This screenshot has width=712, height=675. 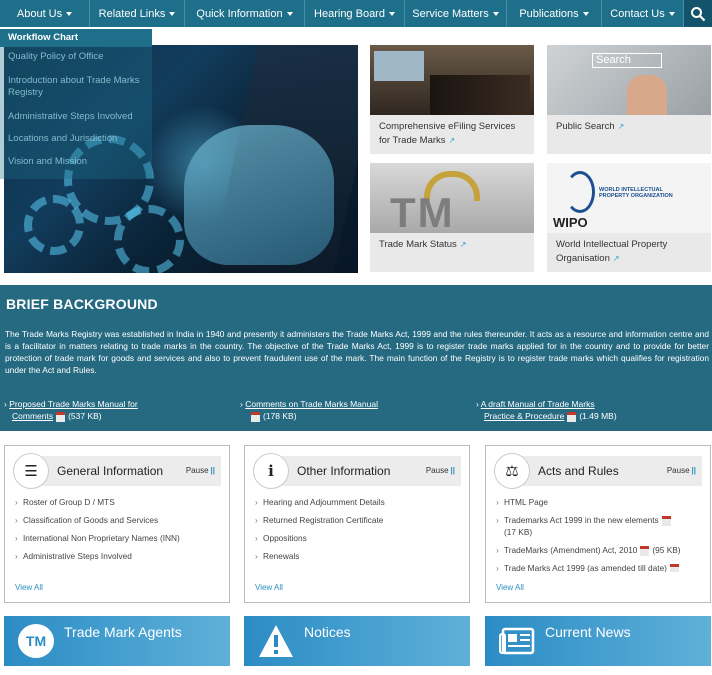 What do you see at coordinates (355, 520) in the screenshot?
I see `list-item: Returned Registration Certificate` at bounding box center [355, 520].